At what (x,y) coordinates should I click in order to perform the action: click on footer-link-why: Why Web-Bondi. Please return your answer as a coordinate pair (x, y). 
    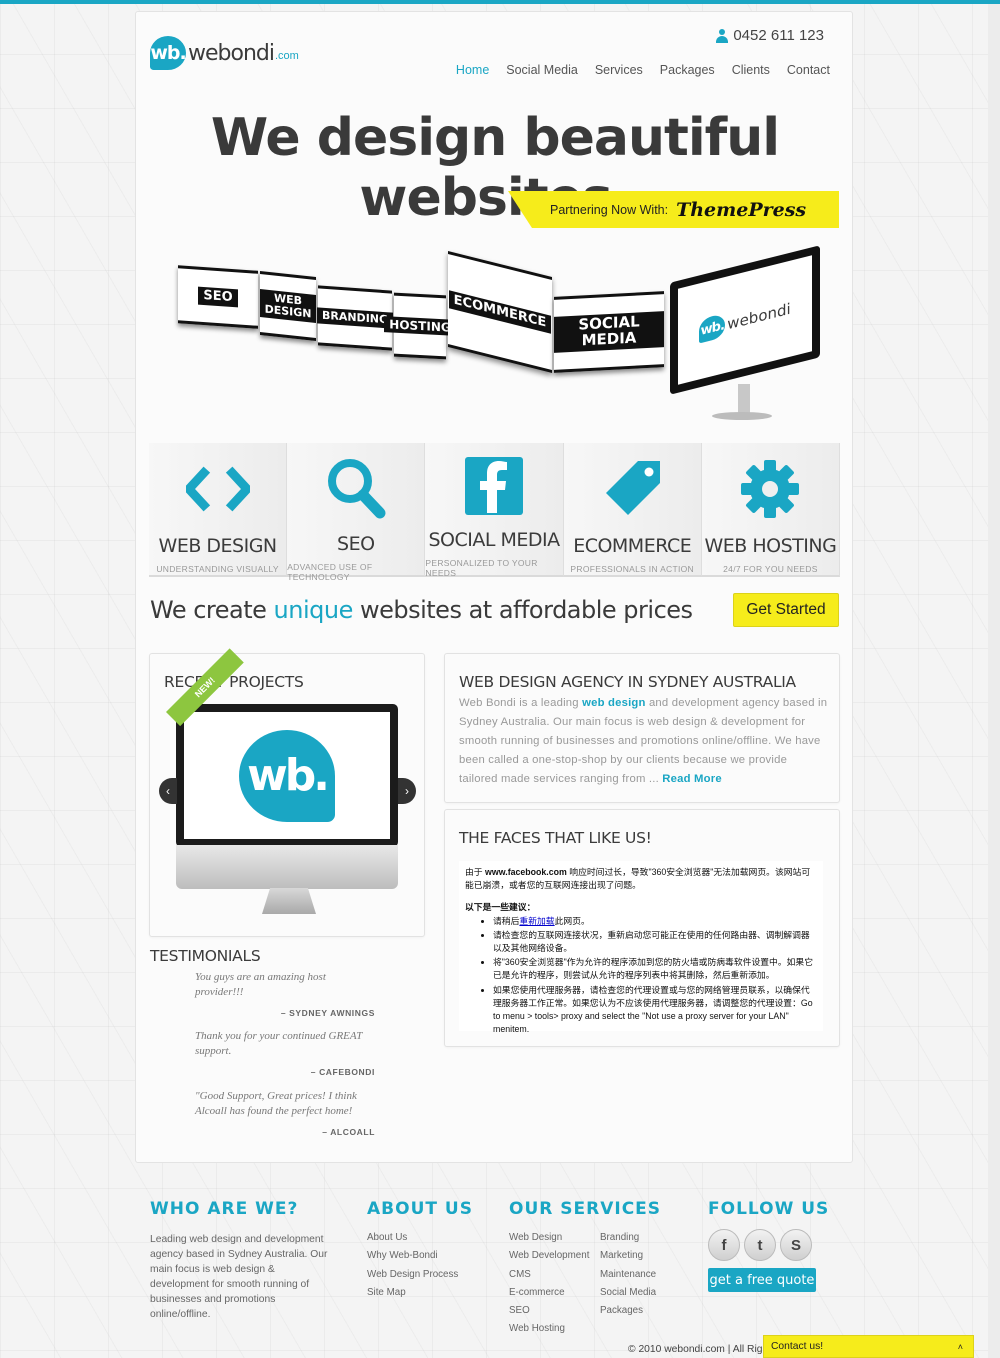
    Looking at the image, I should click on (420, 1259).